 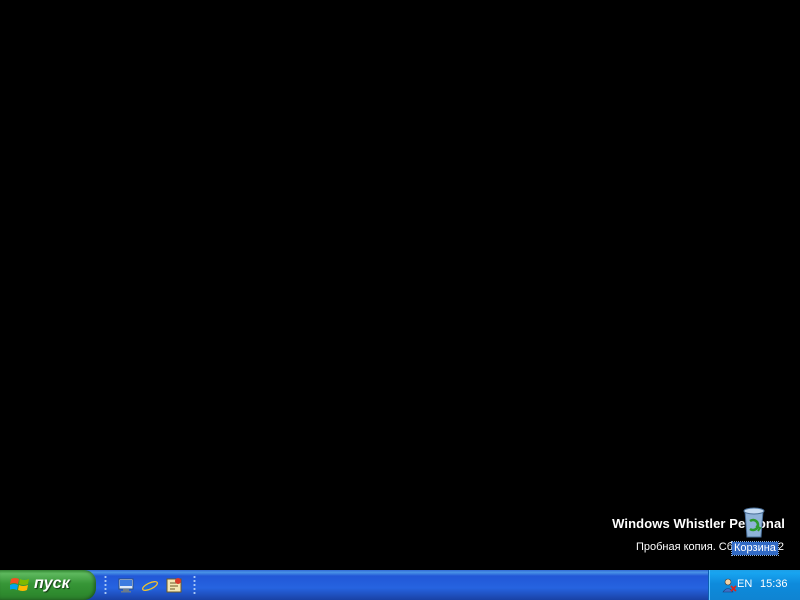 What do you see at coordinates (174, 585) in the screenshot?
I see `media-player-icon` at bounding box center [174, 585].